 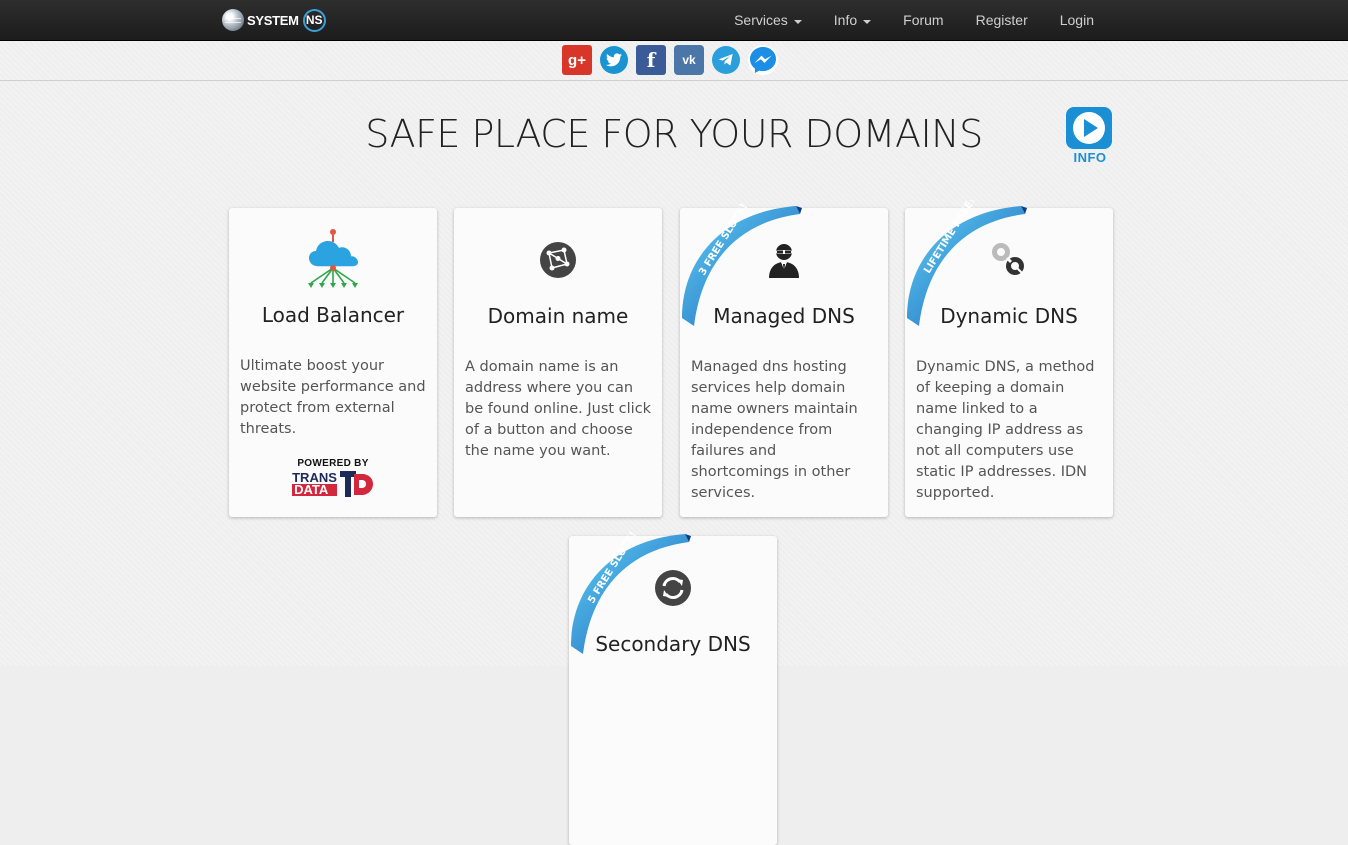 I want to click on paper-plane-icon, so click(x=725, y=60).